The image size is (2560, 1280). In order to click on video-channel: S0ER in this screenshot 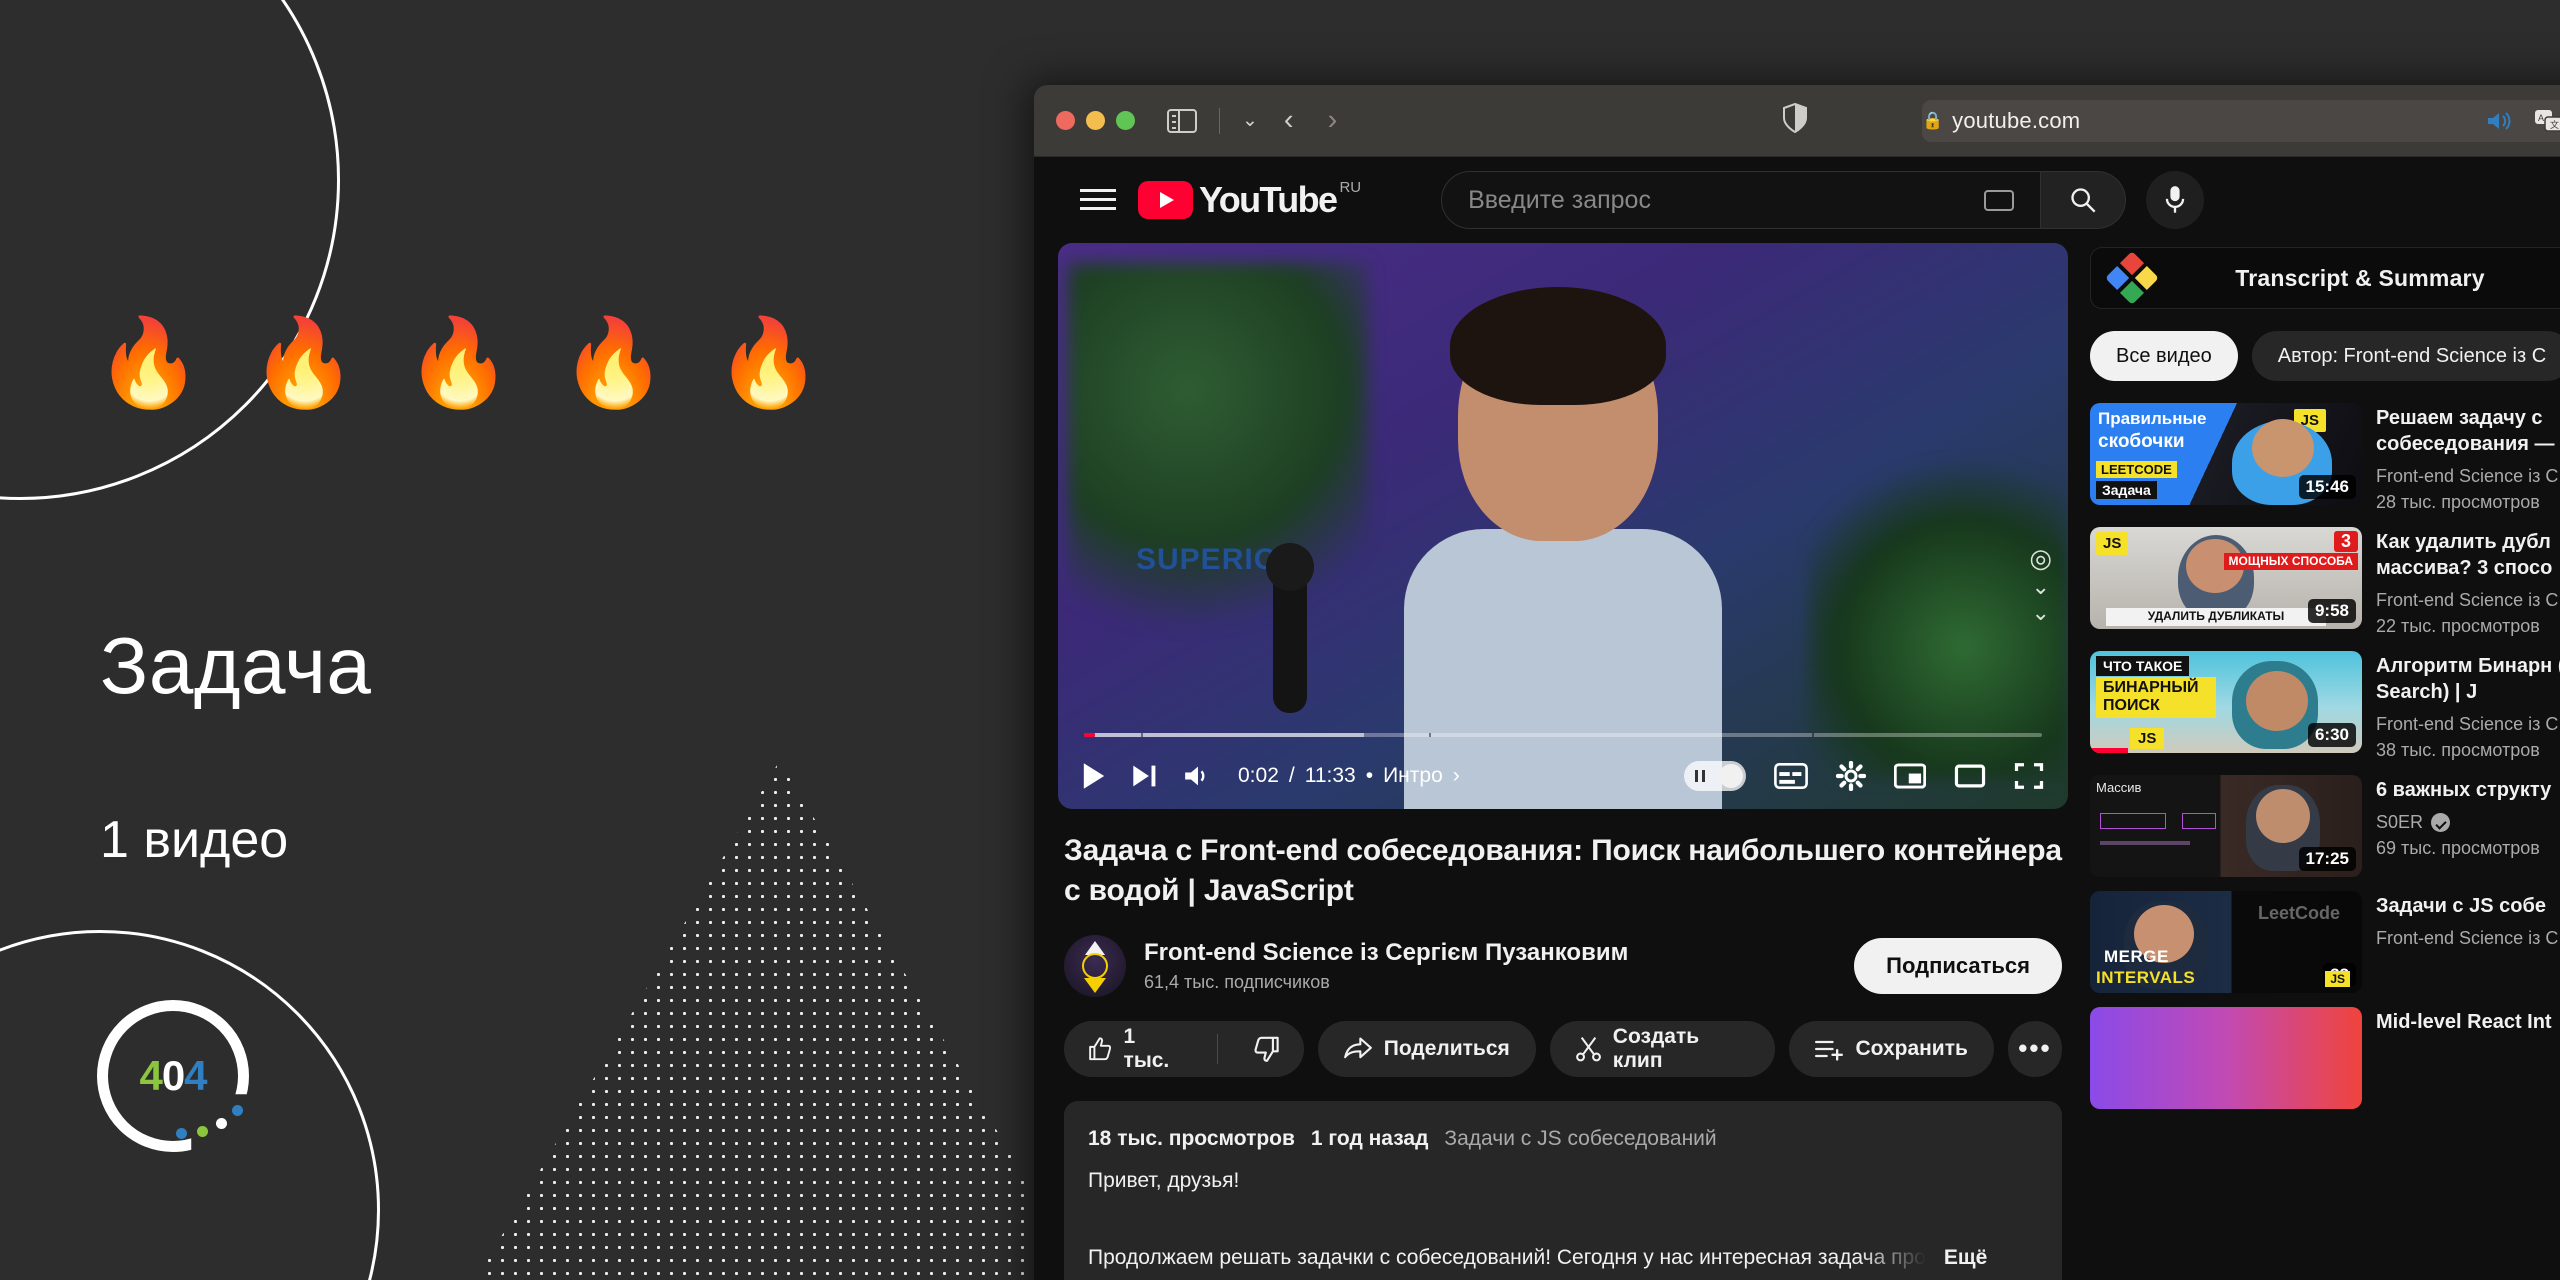, I will do `click(2468, 822)`.